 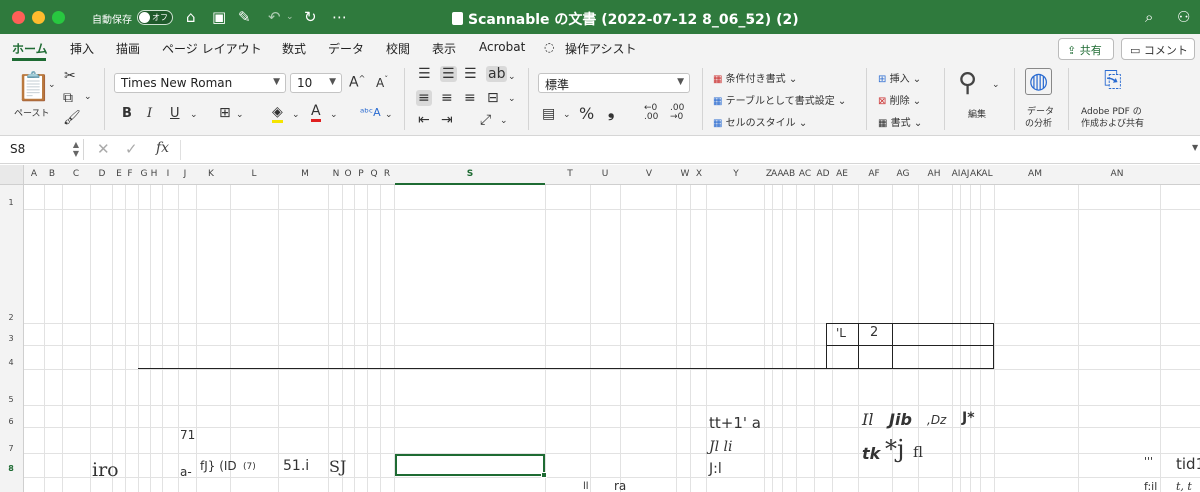 I want to click on phonetic-dropdown-icon: ⌄, so click(x=389, y=115).